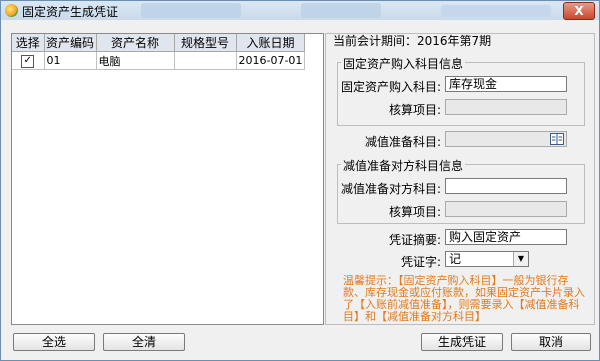  I want to click on impairment-group-title: 减值准备对方科目信息, so click(403, 165).